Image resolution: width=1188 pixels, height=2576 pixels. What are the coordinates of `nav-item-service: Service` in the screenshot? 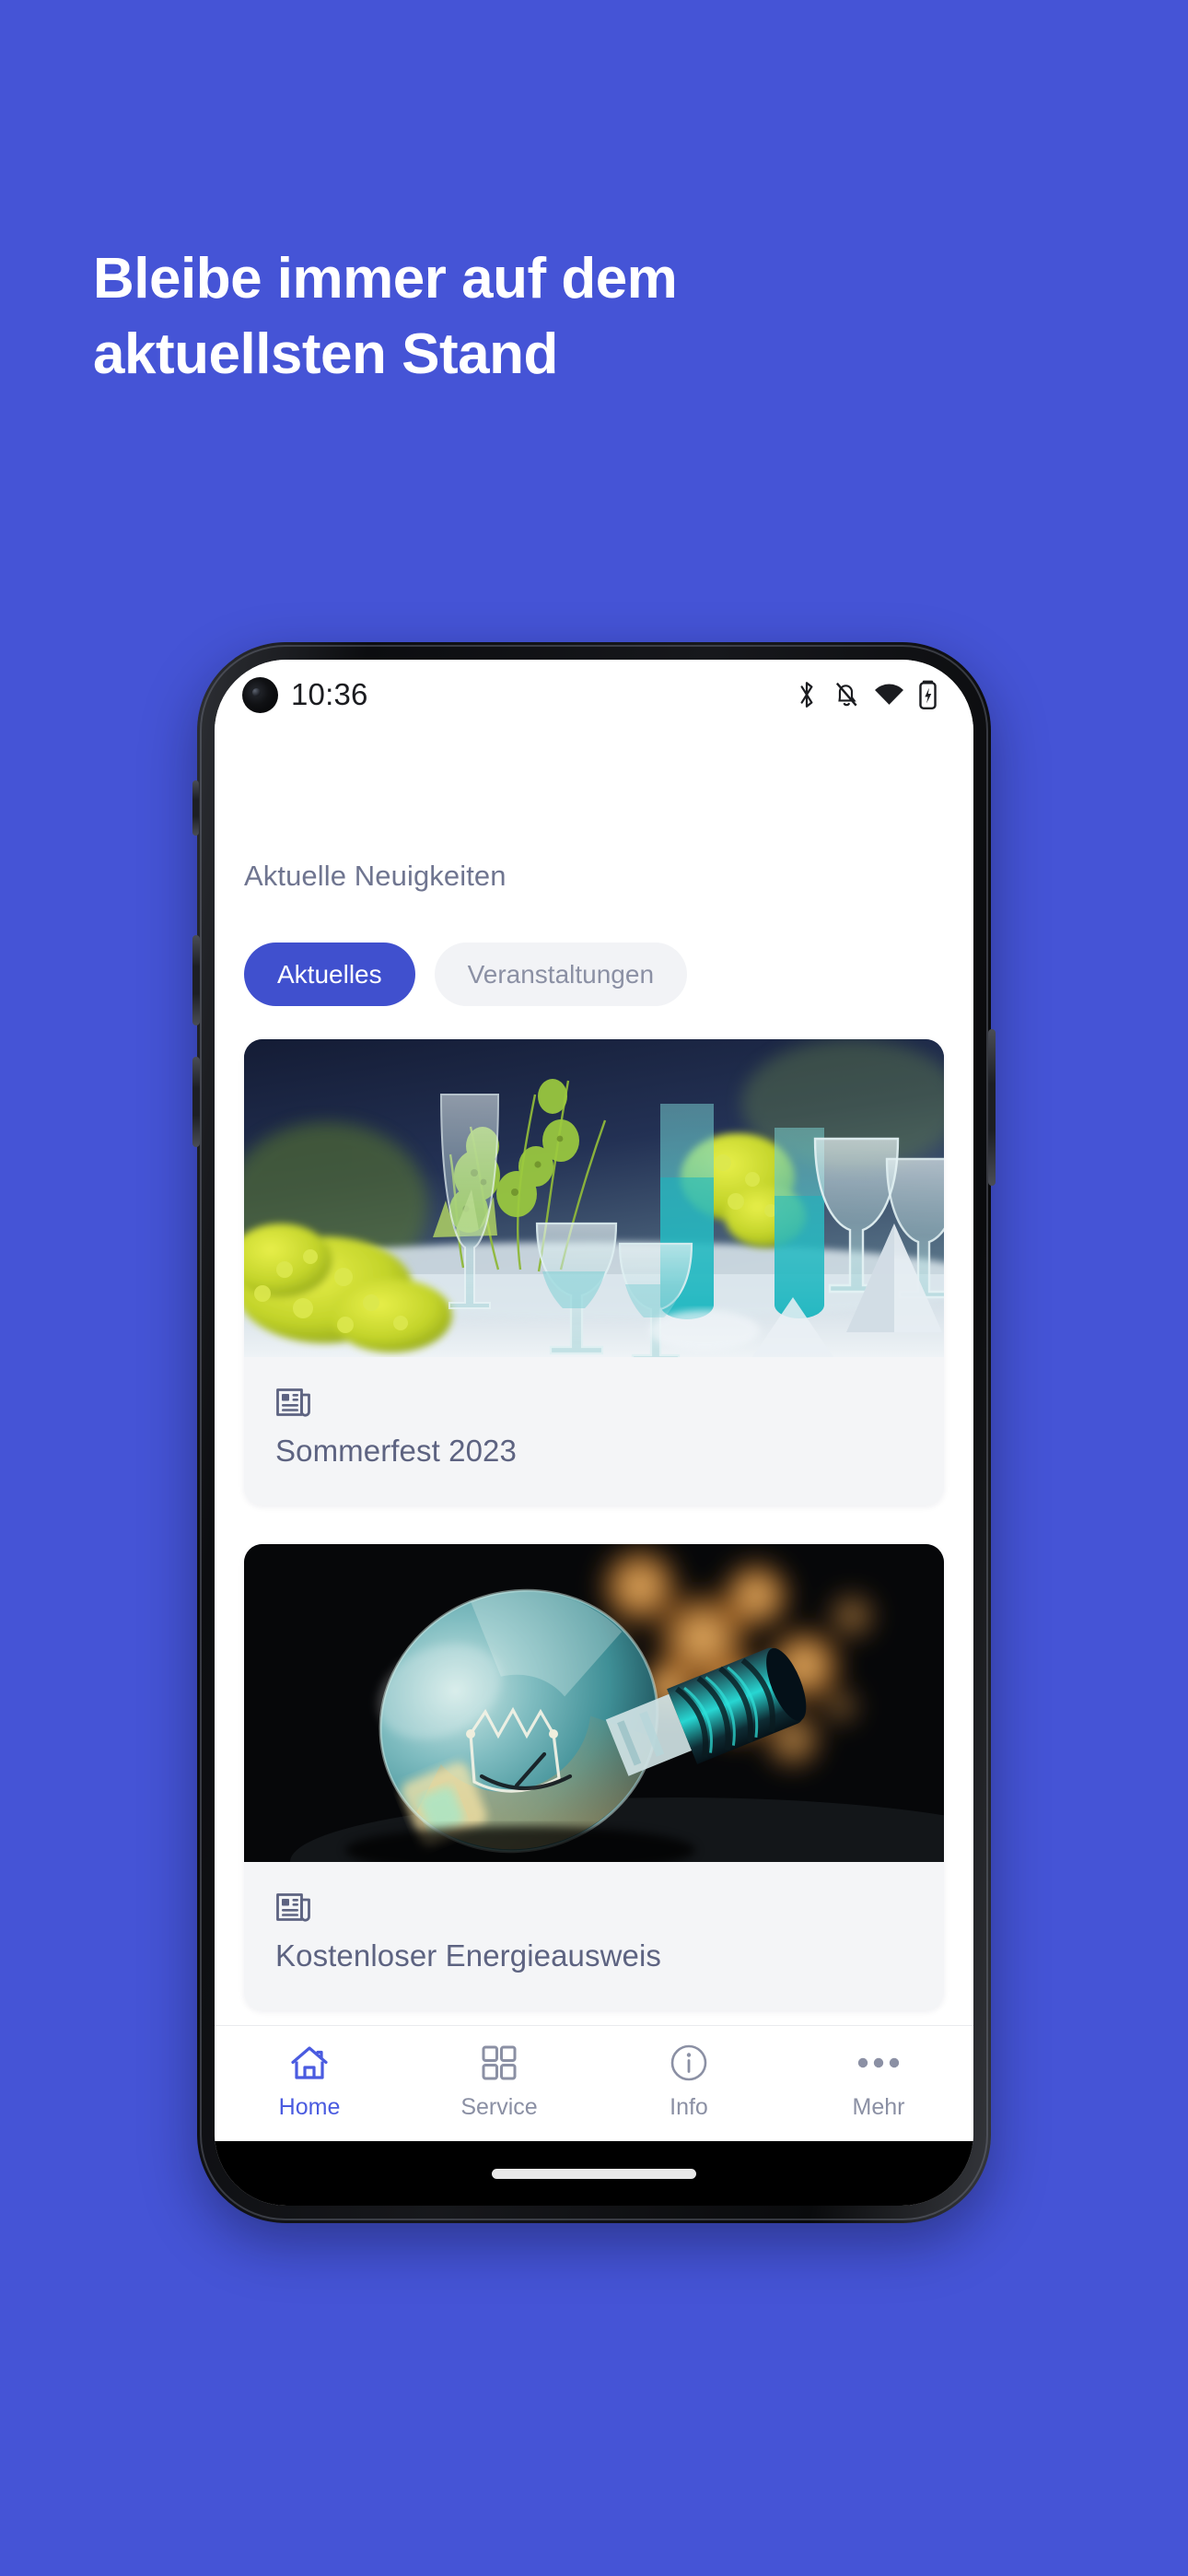 It's located at (499, 2082).